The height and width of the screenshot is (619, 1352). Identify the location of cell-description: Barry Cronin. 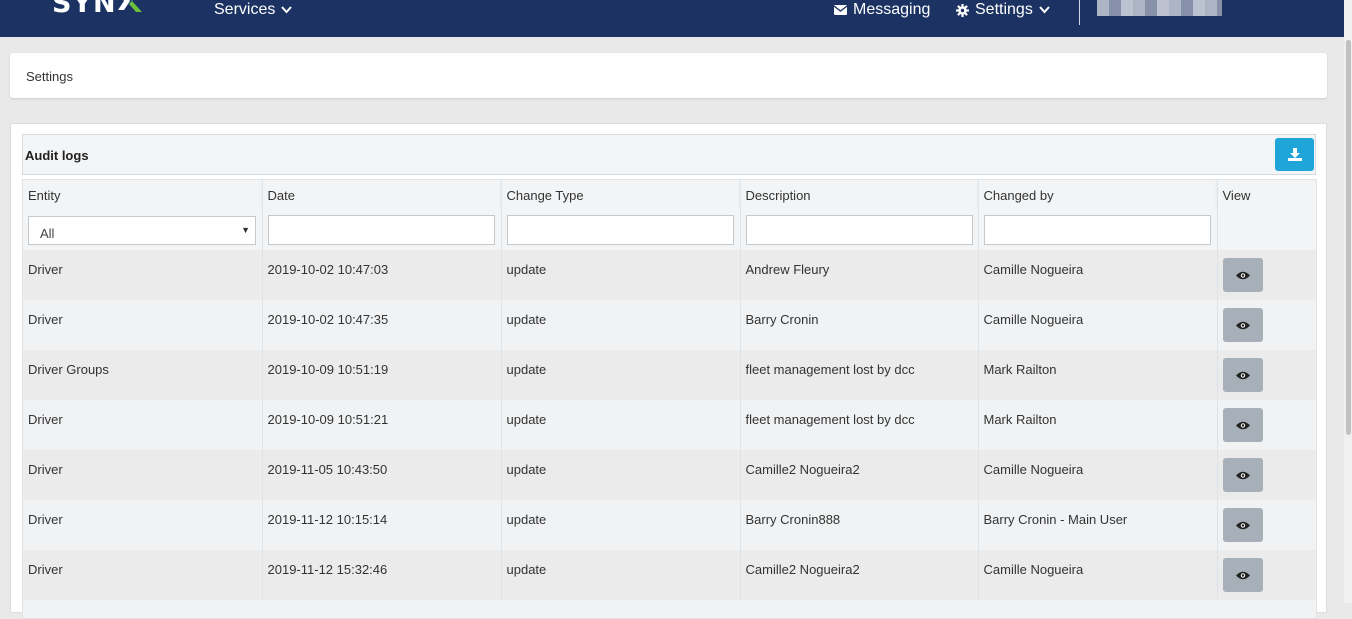
(859, 325).